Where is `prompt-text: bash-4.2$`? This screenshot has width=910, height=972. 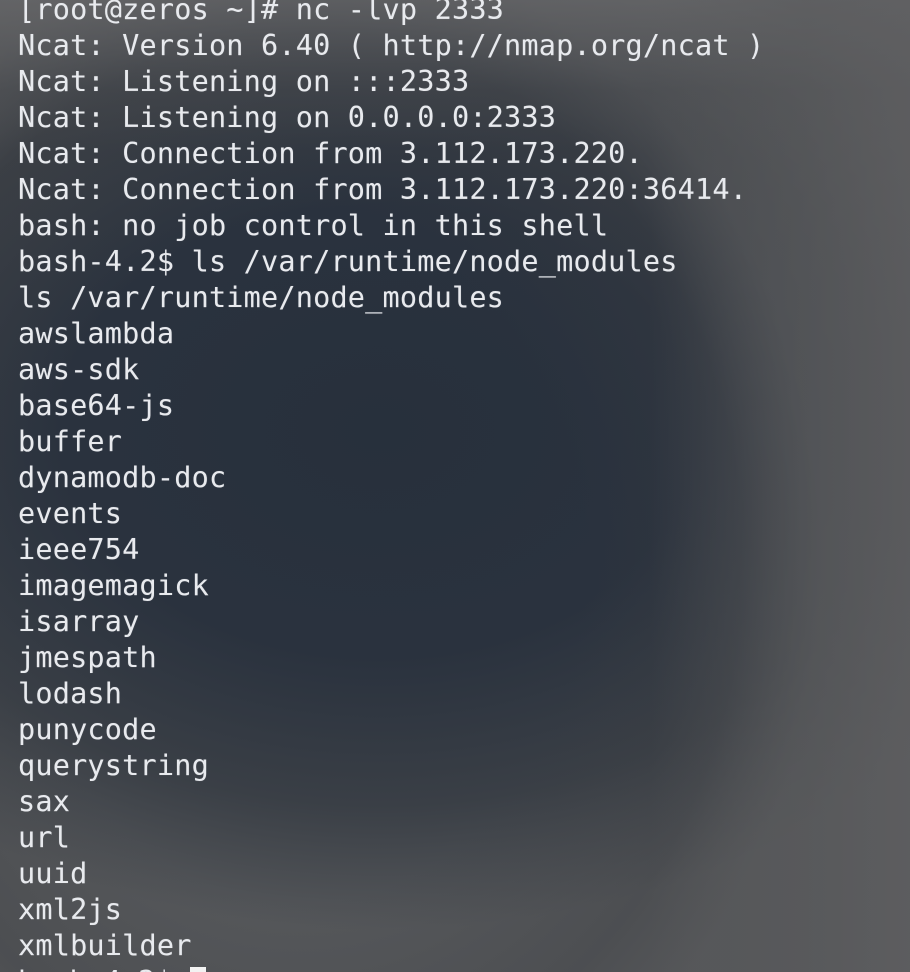
prompt-text: bash-4.2$ is located at coordinates (104, 968).